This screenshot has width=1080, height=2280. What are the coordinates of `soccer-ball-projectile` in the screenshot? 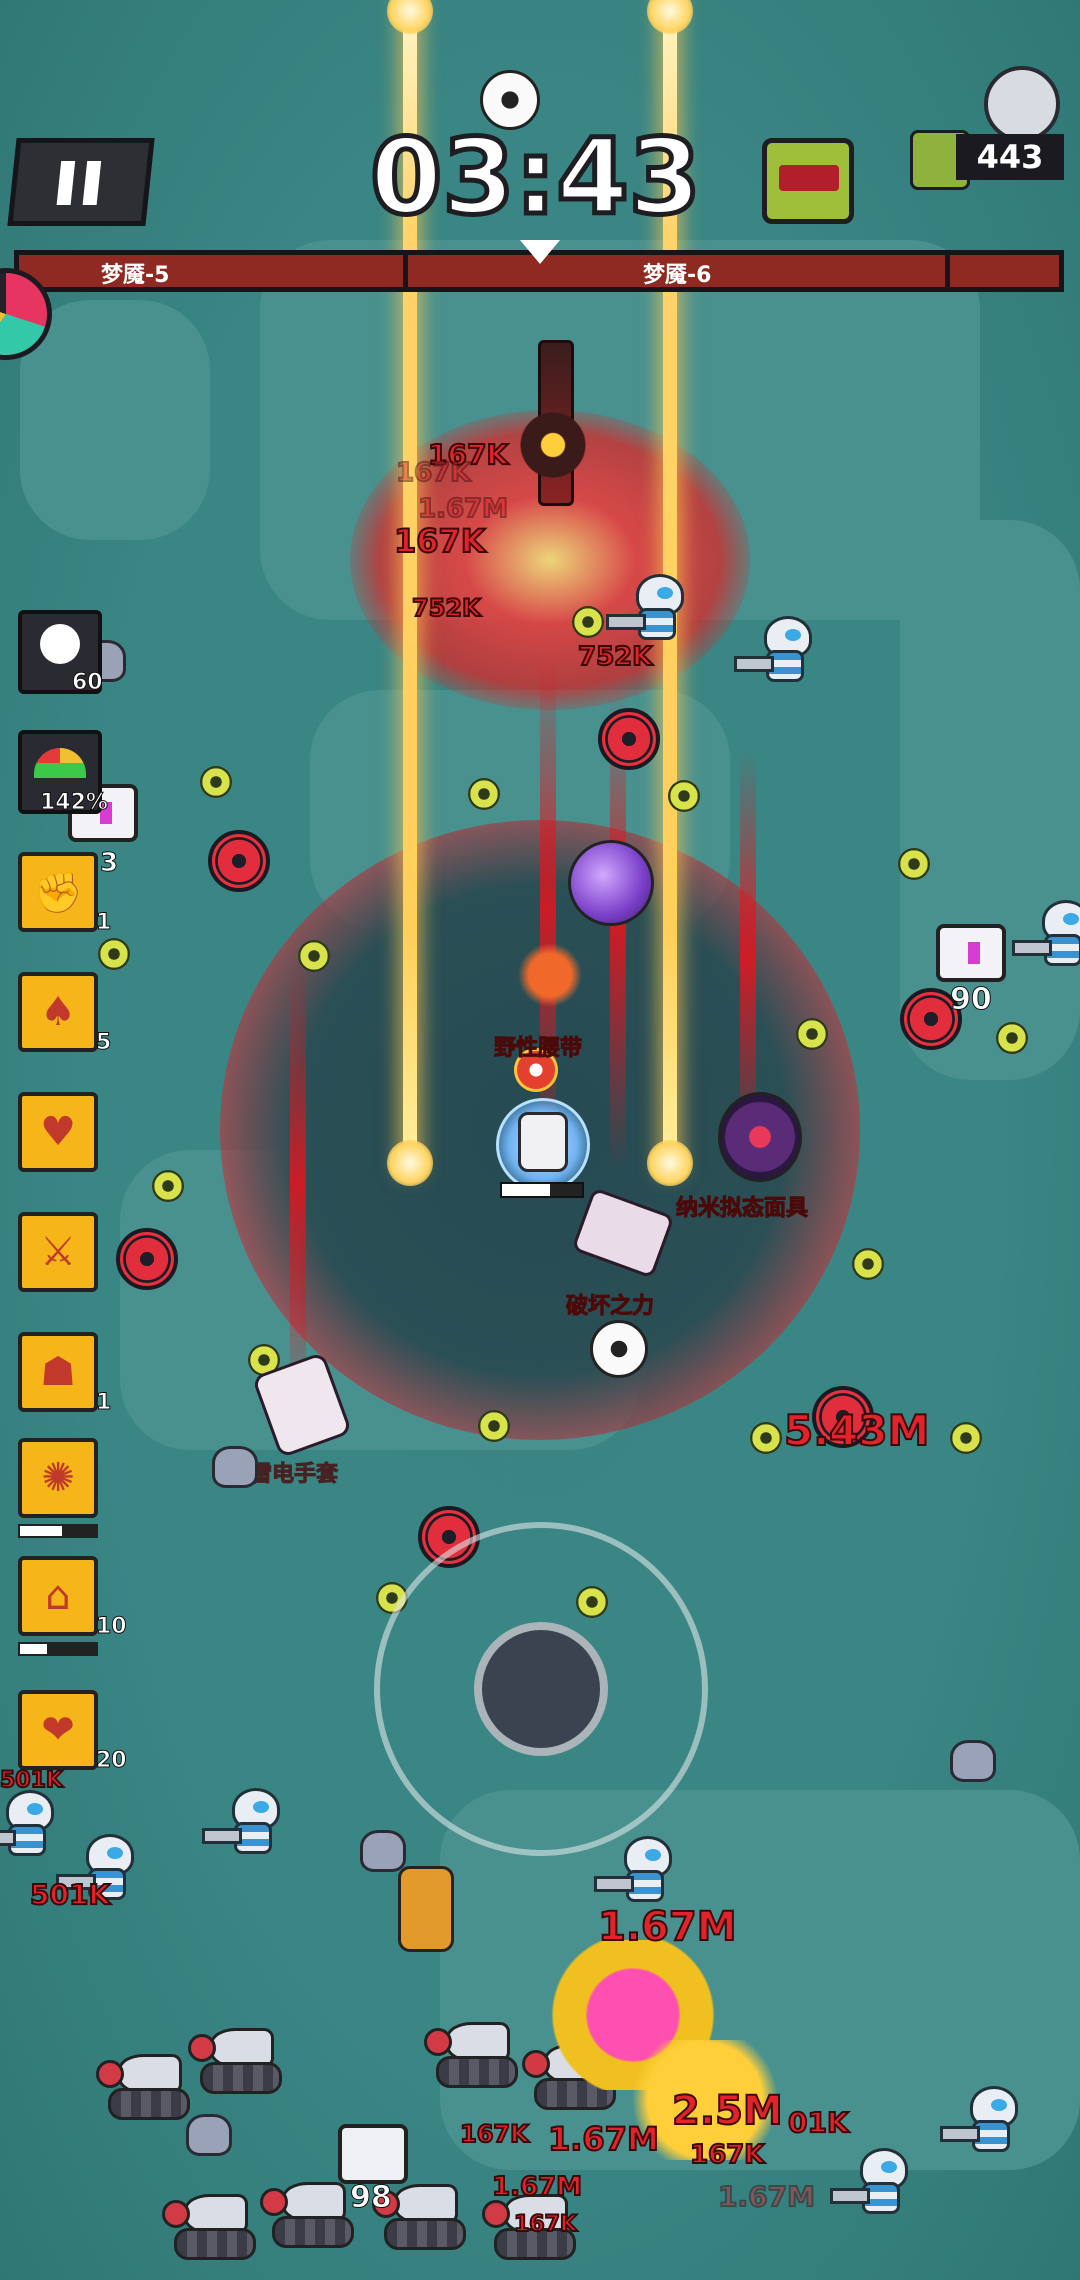 It's located at (619, 1349).